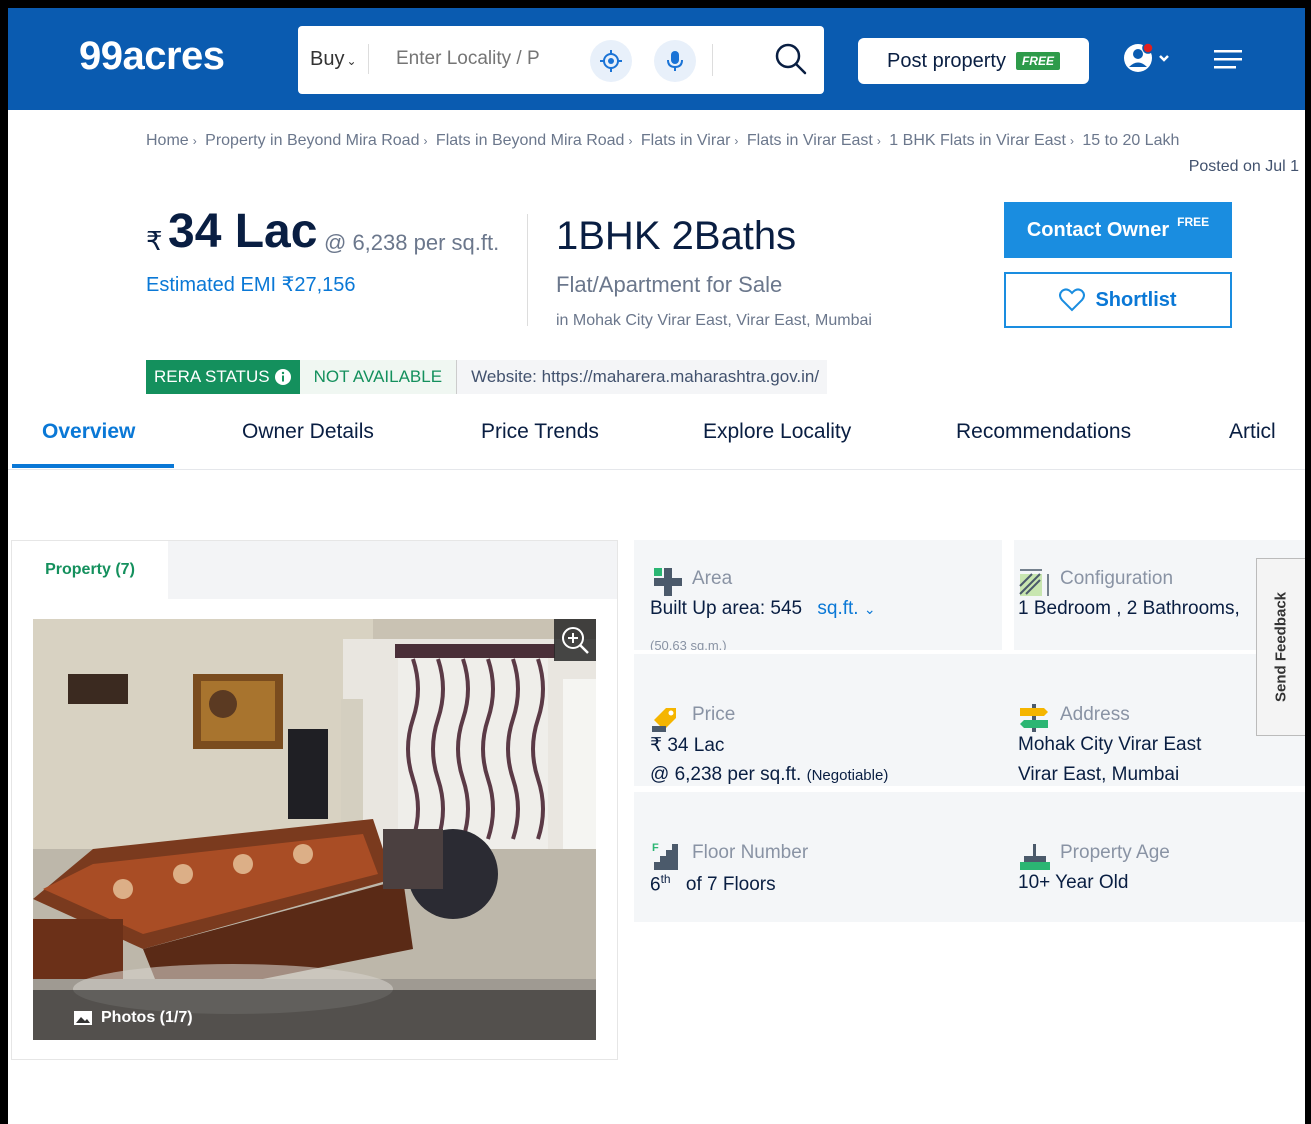  What do you see at coordinates (1252, 432) in the screenshot?
I see `tab-articles: Articl` at bounding box center [1252, 432].